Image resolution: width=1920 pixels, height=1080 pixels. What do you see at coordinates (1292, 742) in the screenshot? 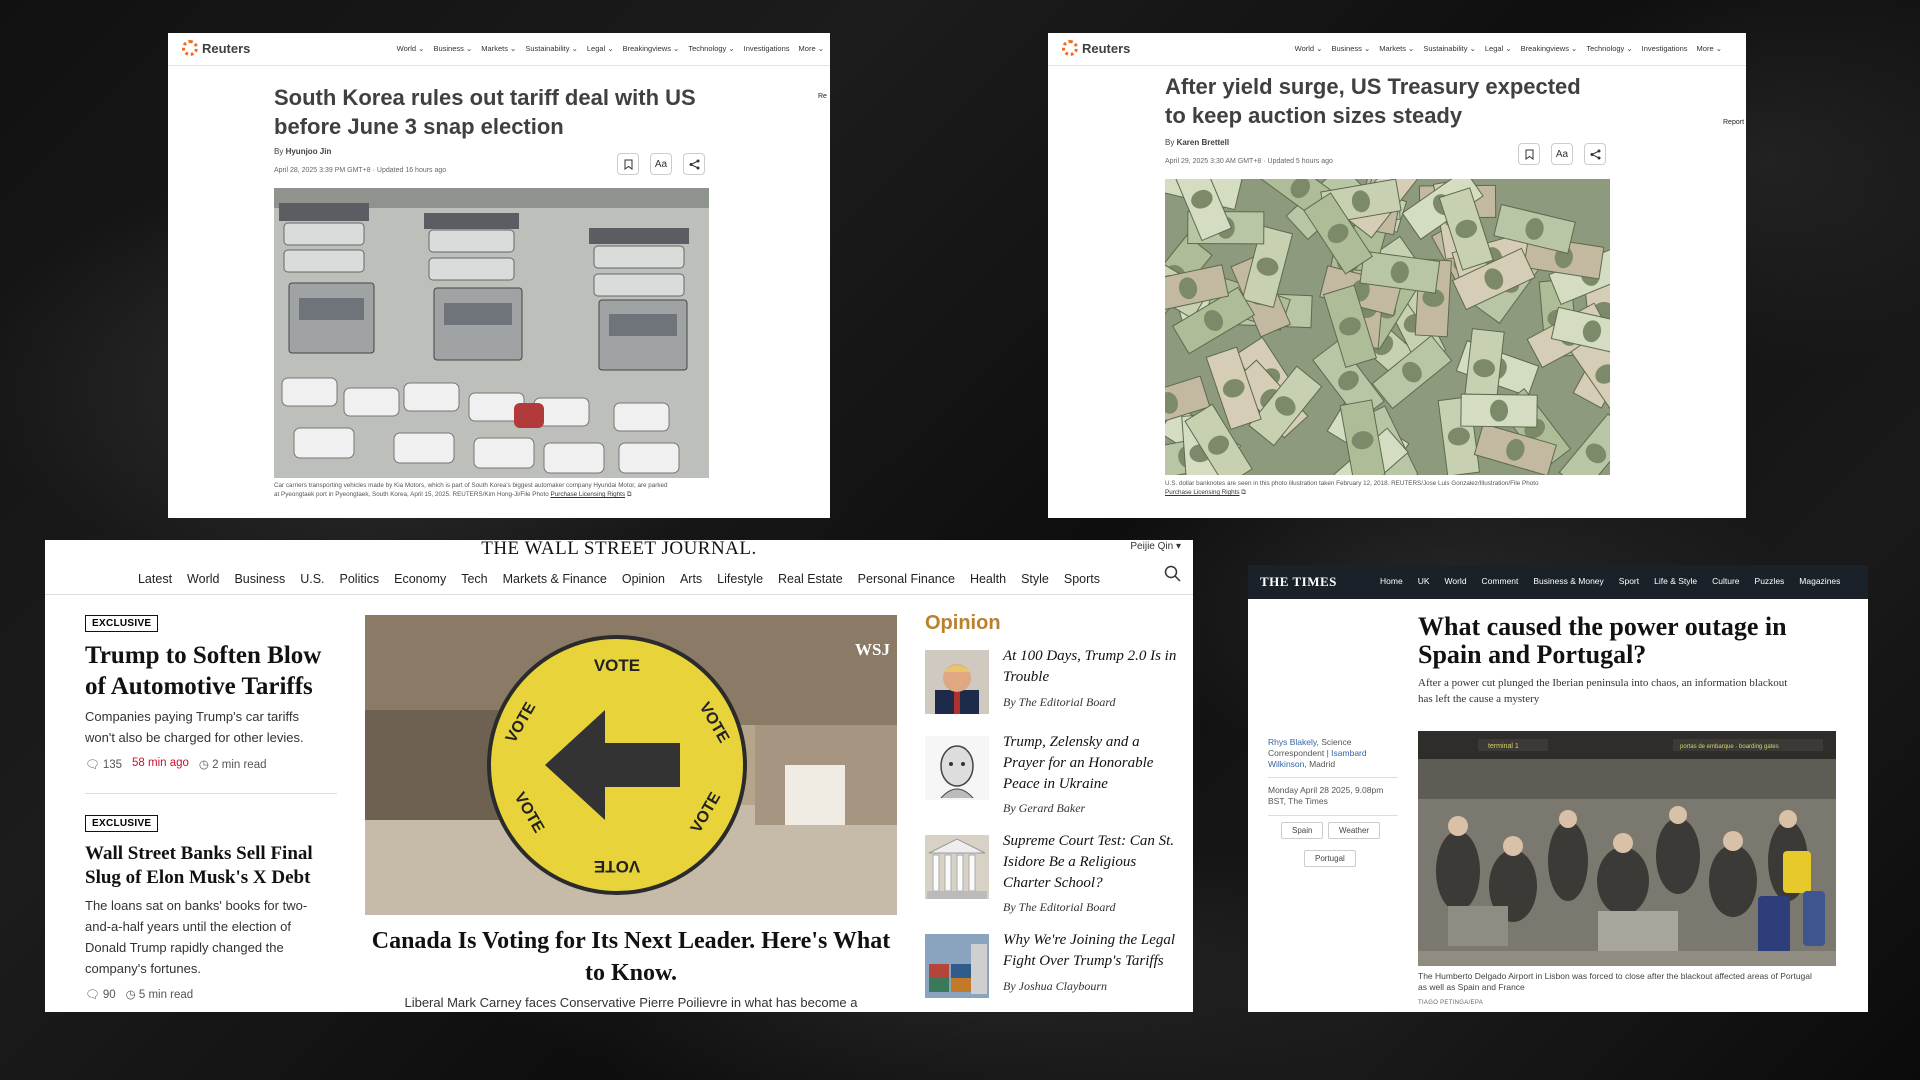
I see `author-link-blakely: Rhys Blakely` at bounding box center [1292, 742].